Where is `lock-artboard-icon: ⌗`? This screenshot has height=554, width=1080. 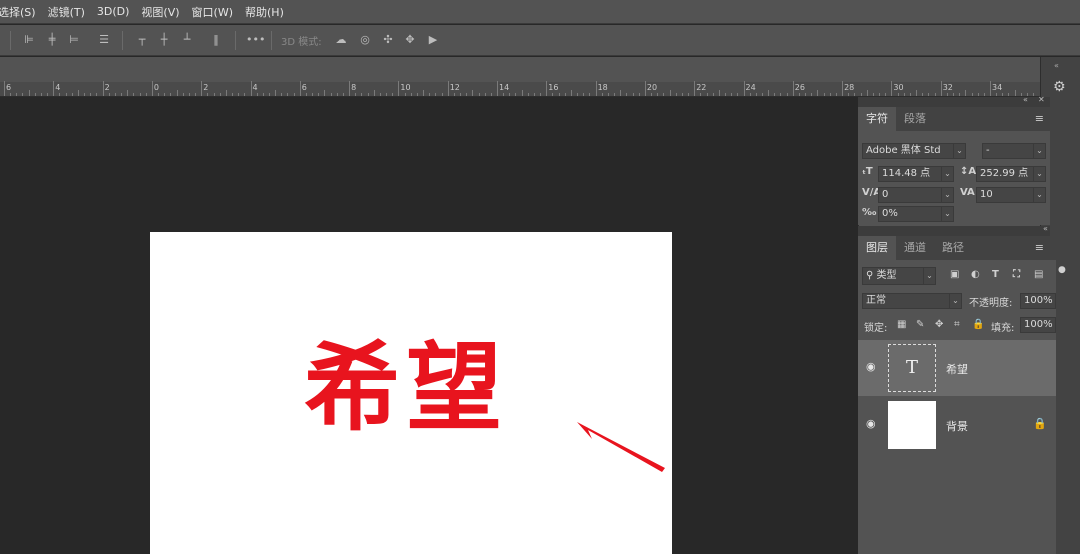 lock-artboard-icon: ⌗ is located at coordinates (957, 324).